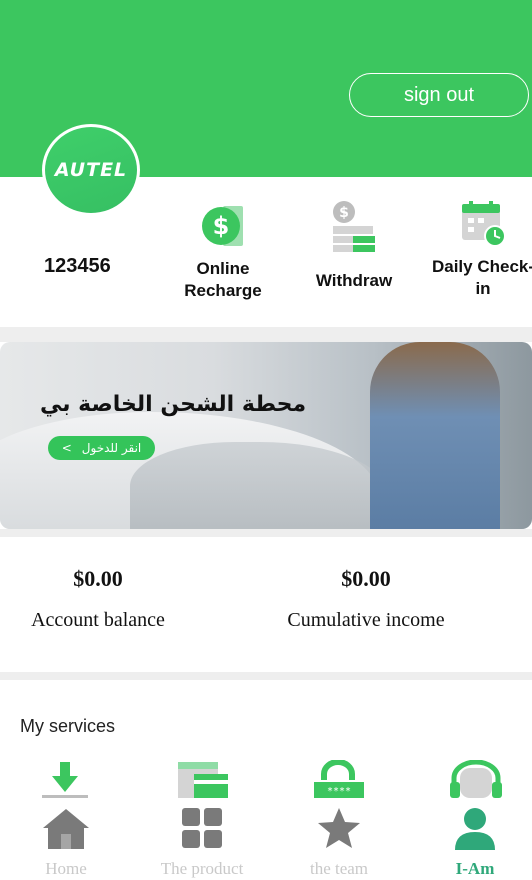  What do you see at coordinates (366, 578) in the screenshot?
I see `cumulative-income-value: $0.00` at bounding box center [366, 578].